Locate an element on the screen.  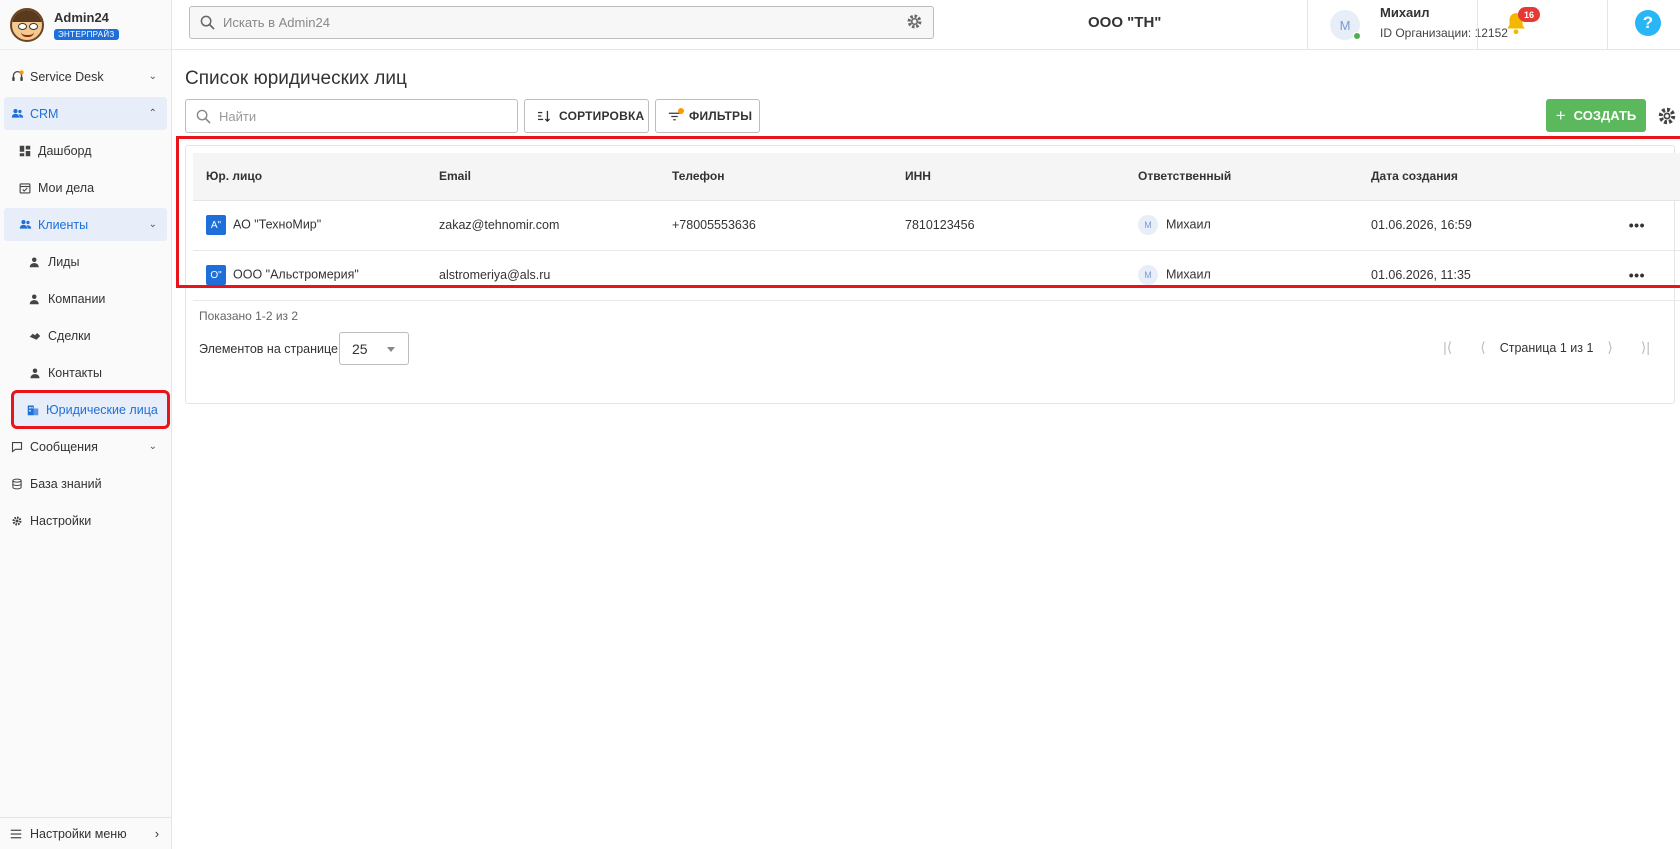
column-header-phone: Телефон is located at coordinates (775, 177).